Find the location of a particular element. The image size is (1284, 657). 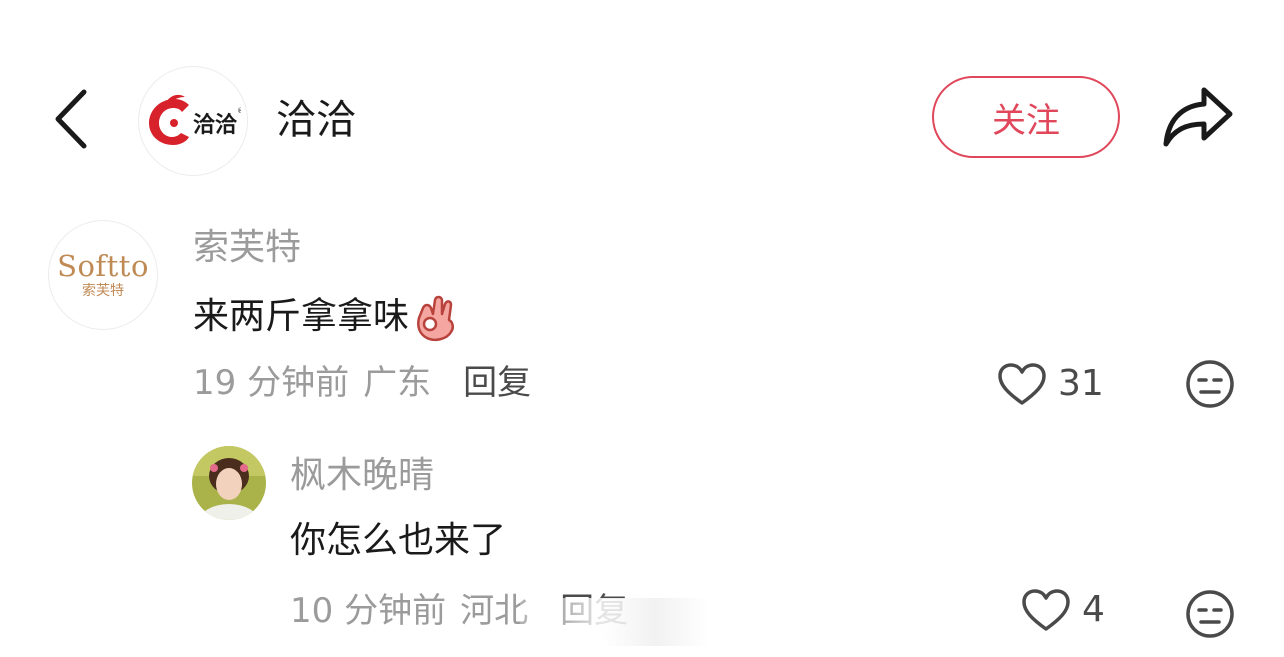

like-count: 4 is located at coordinates (1093, 609).